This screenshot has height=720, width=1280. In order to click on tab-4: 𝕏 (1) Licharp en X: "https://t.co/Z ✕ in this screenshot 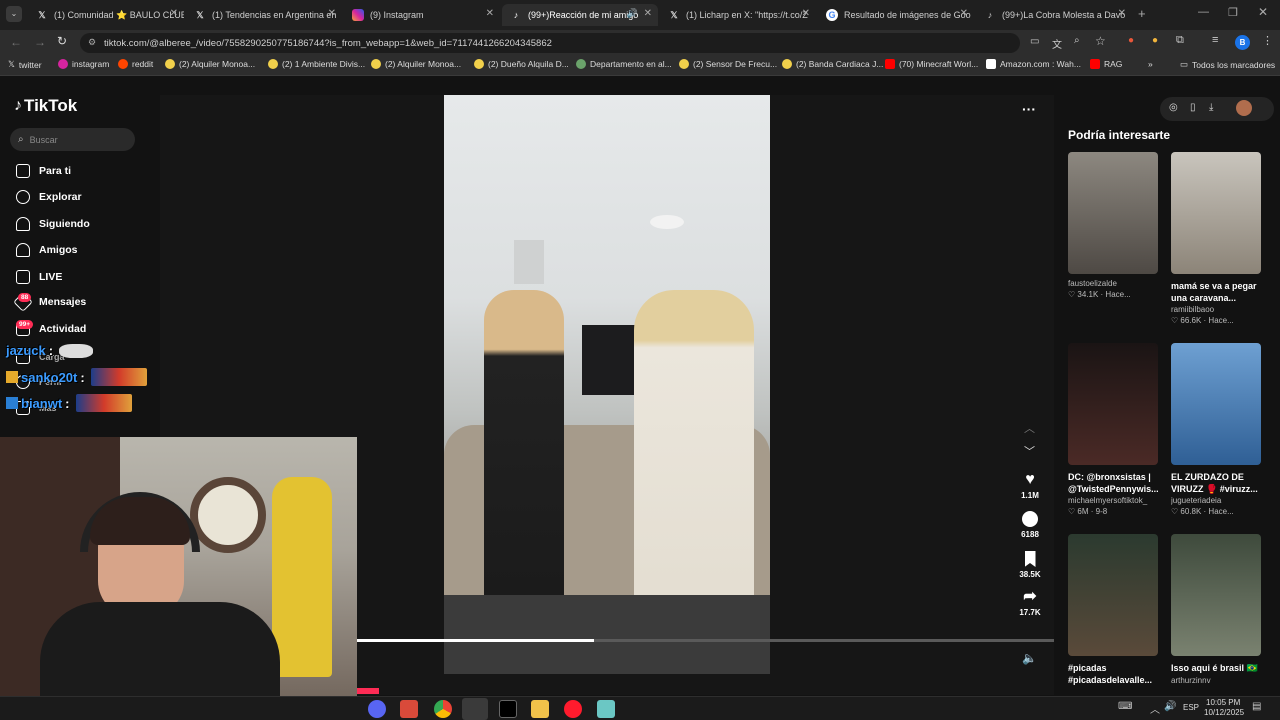, I will do `click(738, 15)`.